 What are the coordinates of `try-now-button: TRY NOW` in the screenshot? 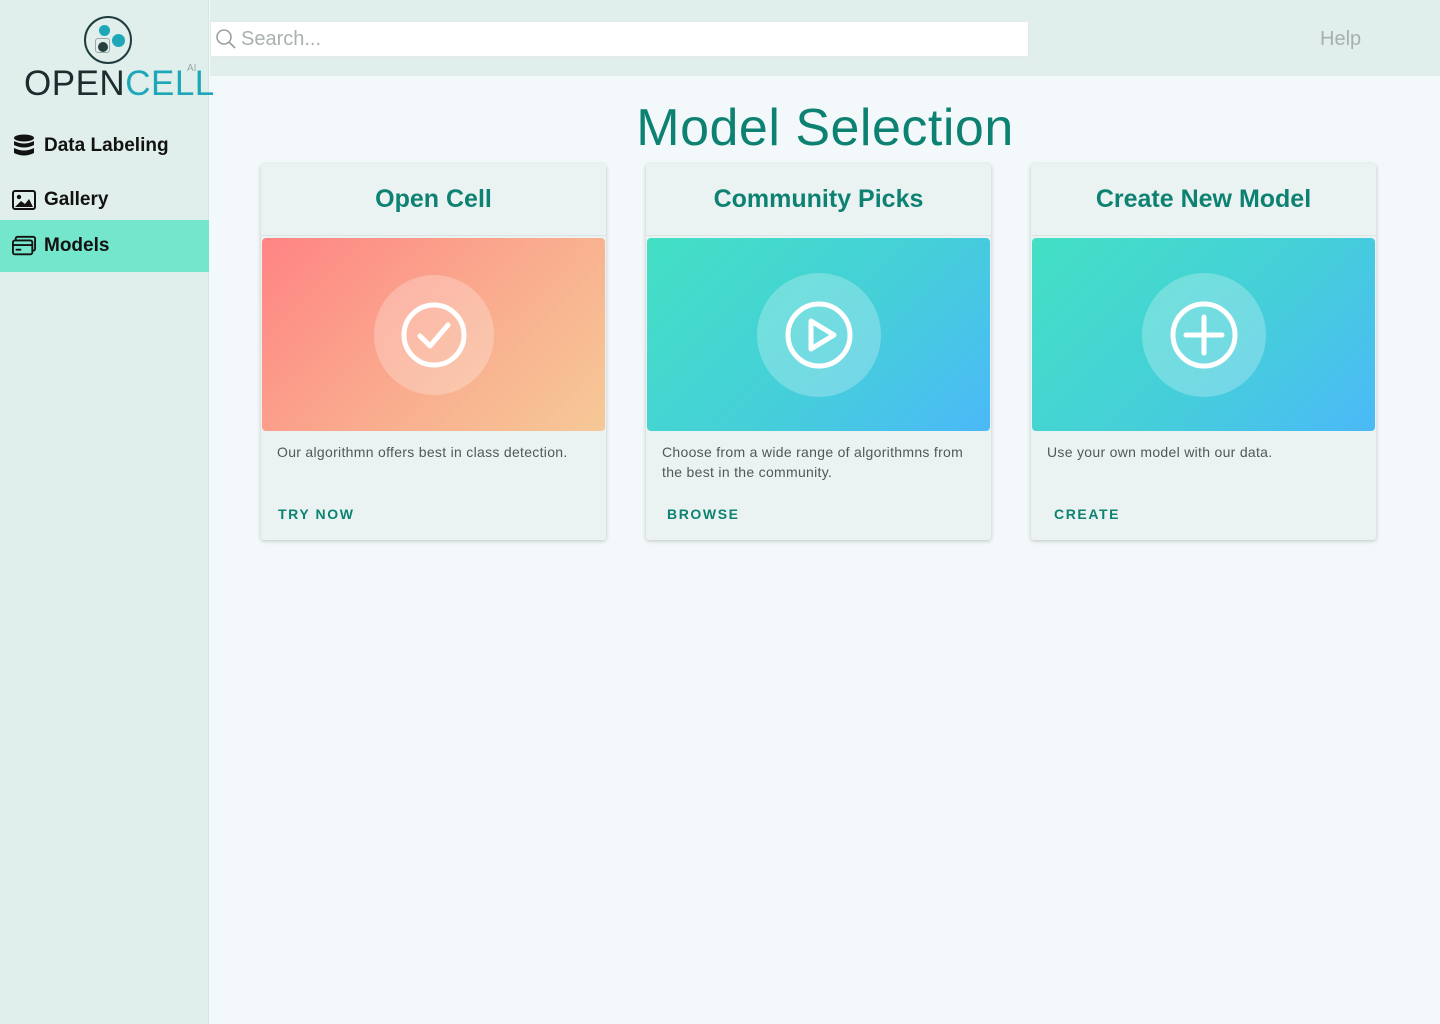 It's located at (316, 514).